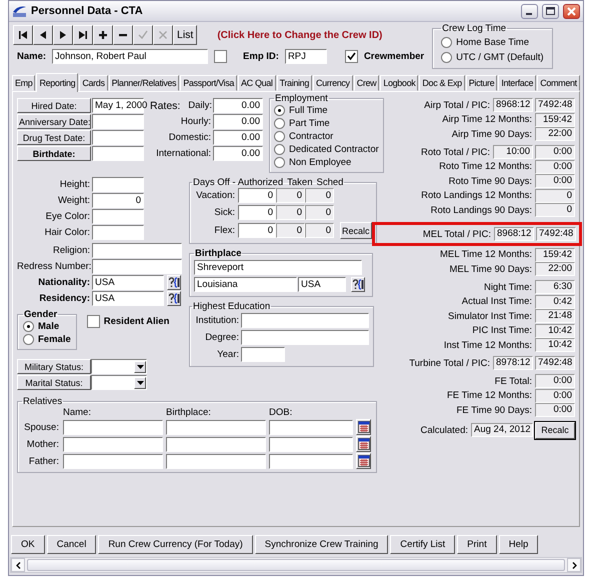 This screenshot has width=594, height=581. What do you see at coordinates (54, 382) in the screenshot?
I see `field-button: Marital Status:` at bounding box center [54, 382].